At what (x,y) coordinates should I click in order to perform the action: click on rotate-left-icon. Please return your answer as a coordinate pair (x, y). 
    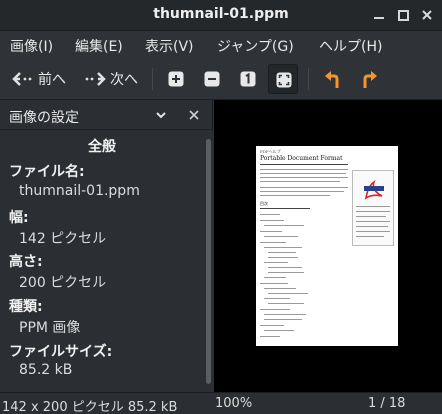
    Looking at the image, I should click on (332, 79).